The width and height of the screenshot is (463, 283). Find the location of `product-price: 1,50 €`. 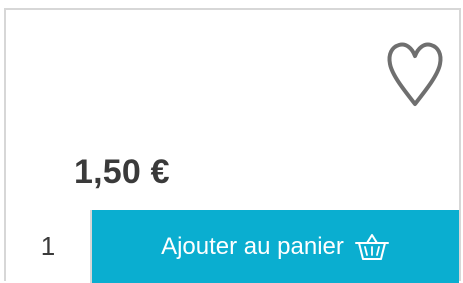

product-price: 1,50 € is located at coordinates (122, 172).